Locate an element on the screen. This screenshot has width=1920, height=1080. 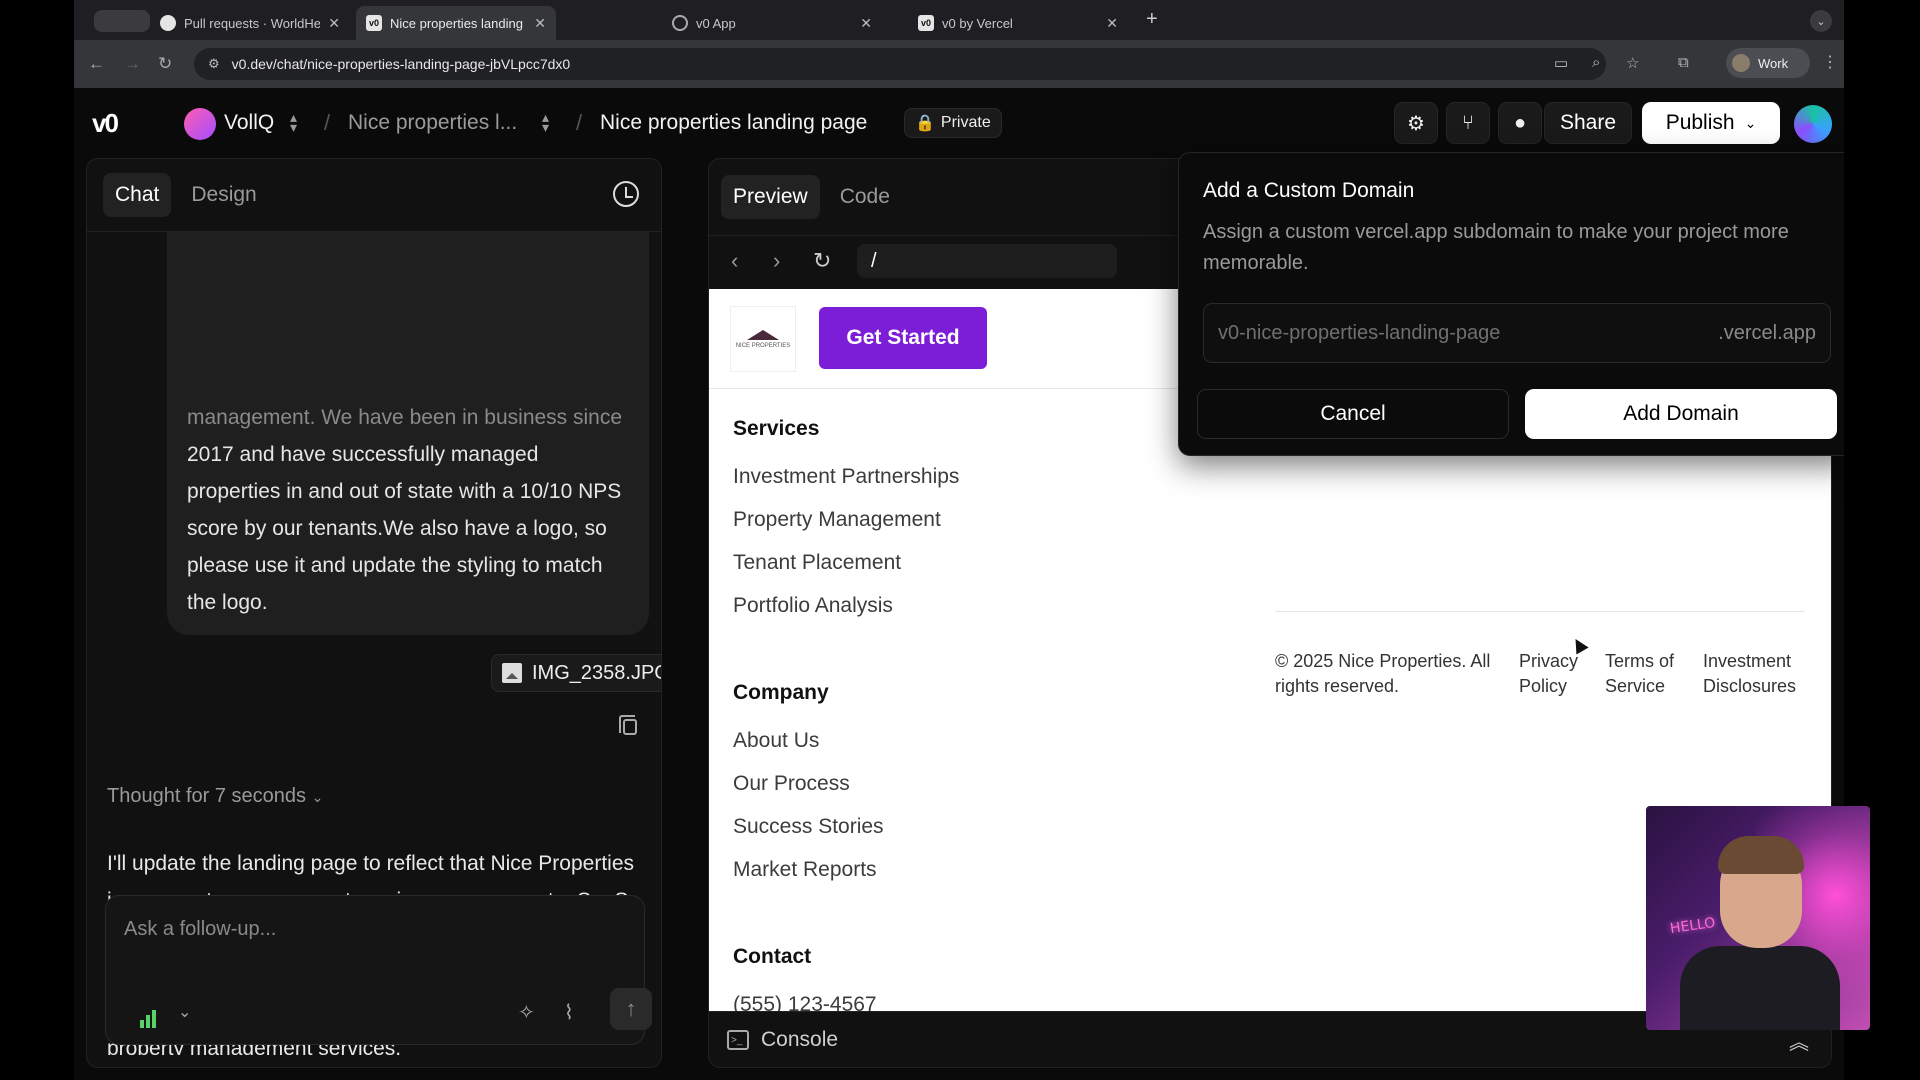
history-icon is located at coordinates (626, 194).